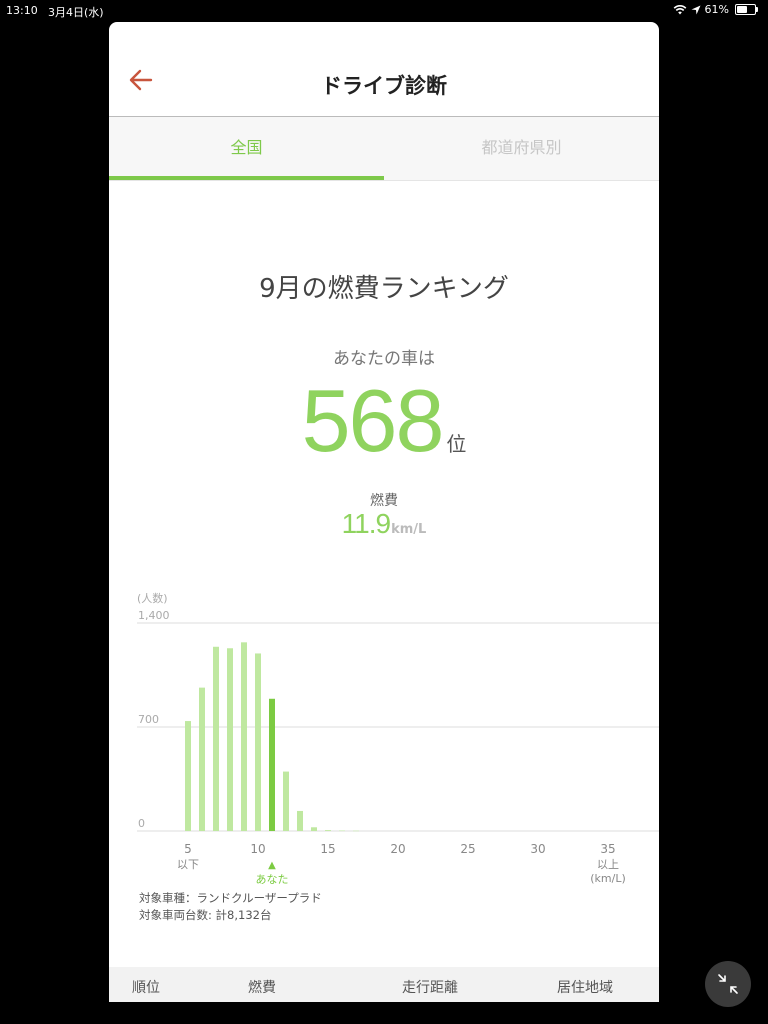 The image size is (768, 1024). What do you see at coordinates (188, 849) in the screenshot?
I see `x-tick-label: 5` at bounding box center [188, 849].